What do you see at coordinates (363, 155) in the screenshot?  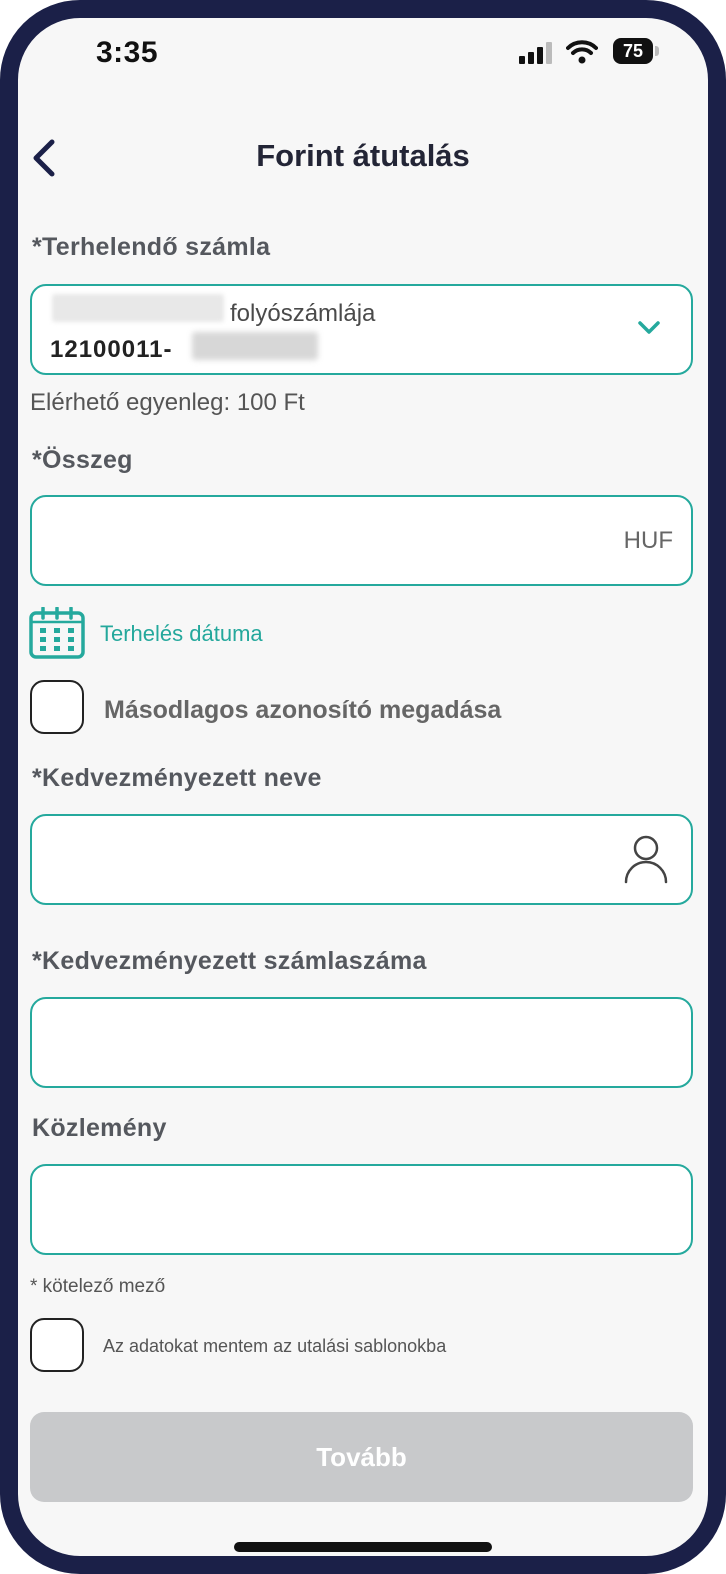 I see `page-title: Forint átutalás` at bounding box center [363, 155].